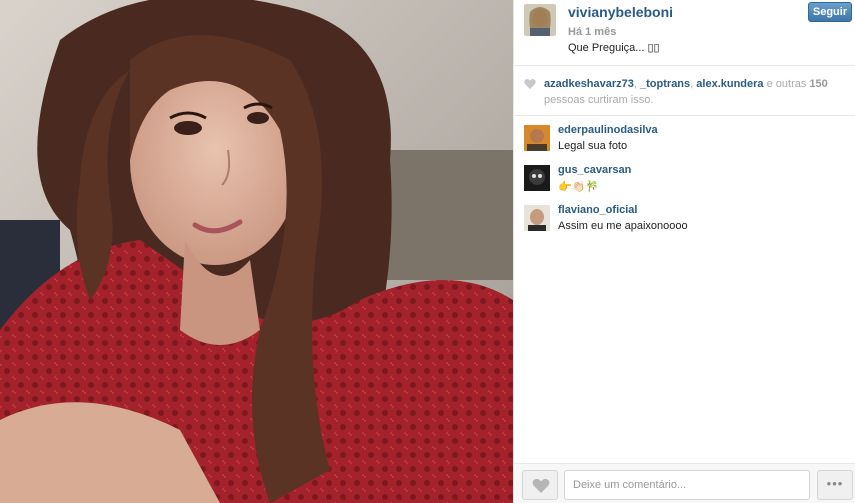 This screenshot has width=855, height=503. Describe the element at coordinates (592, 32) in the screenshot. I see `post-timestamp: Há 1 mês` at that location.